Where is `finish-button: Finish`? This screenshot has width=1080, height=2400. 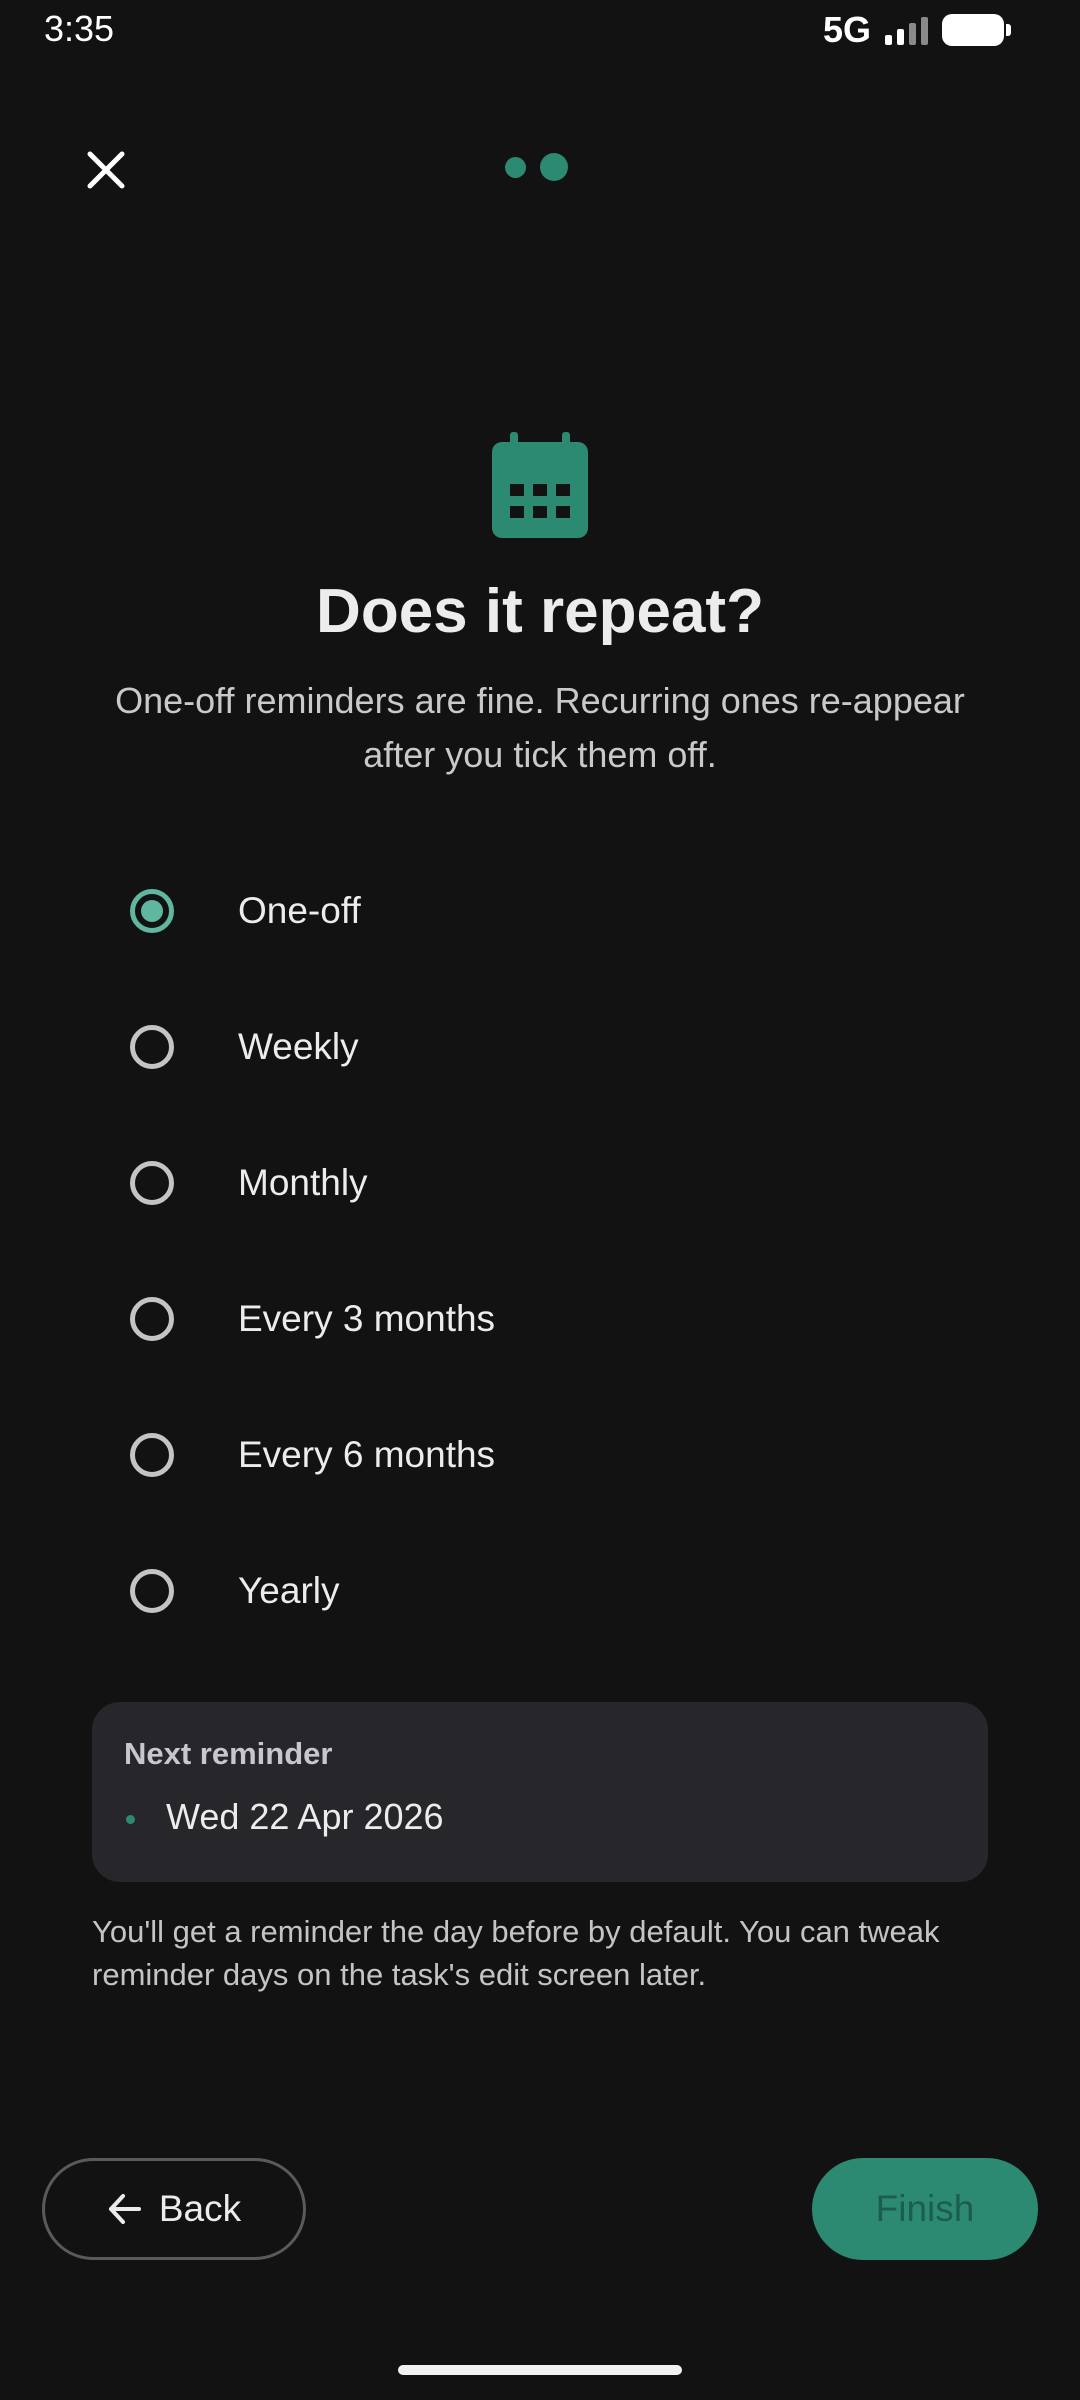
finish-button: Finish is located at coordinates (925, 2209).